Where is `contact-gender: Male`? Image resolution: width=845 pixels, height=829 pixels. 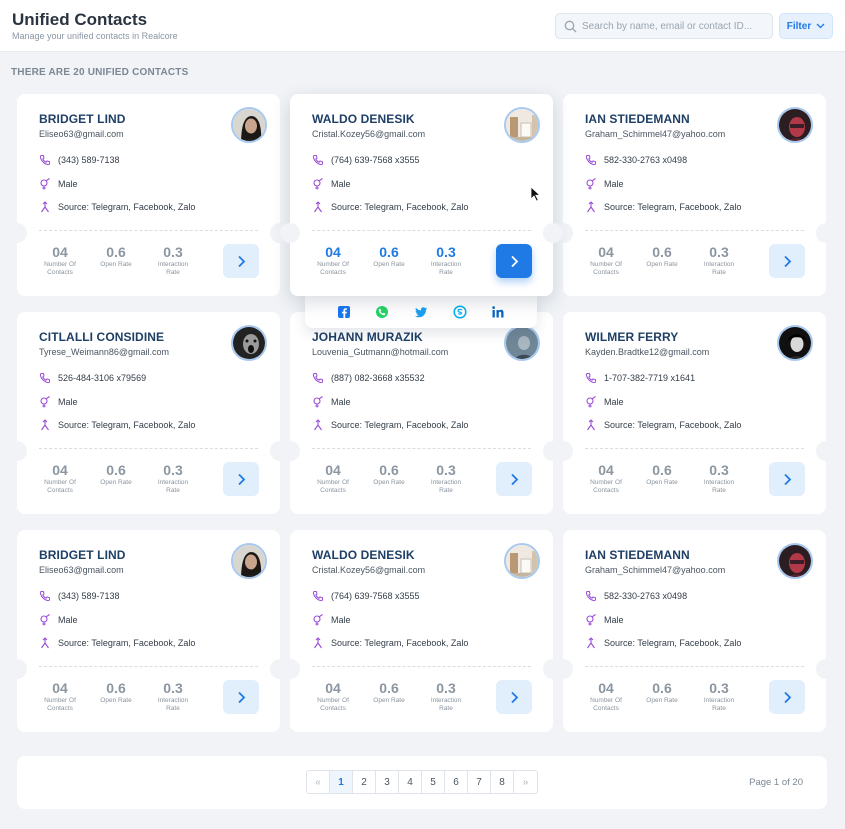 contact-gender: Male is located at coordinates (331, 184).